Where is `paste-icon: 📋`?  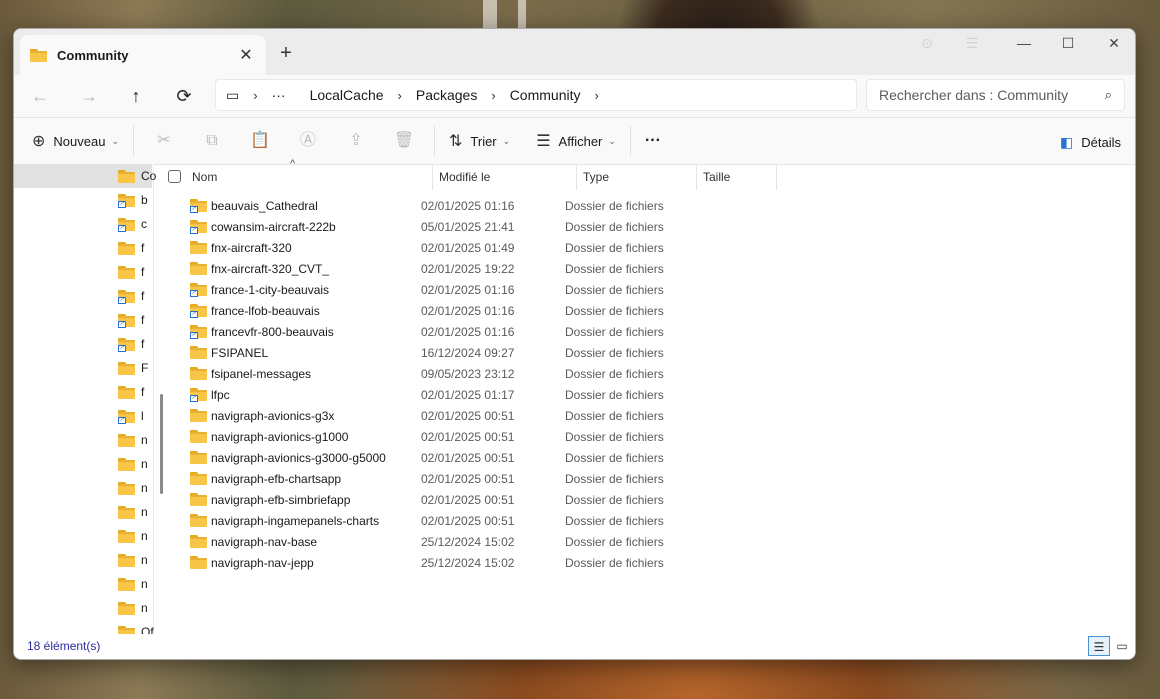
paste-icon: 📋 is located at coordinates (260, 141).